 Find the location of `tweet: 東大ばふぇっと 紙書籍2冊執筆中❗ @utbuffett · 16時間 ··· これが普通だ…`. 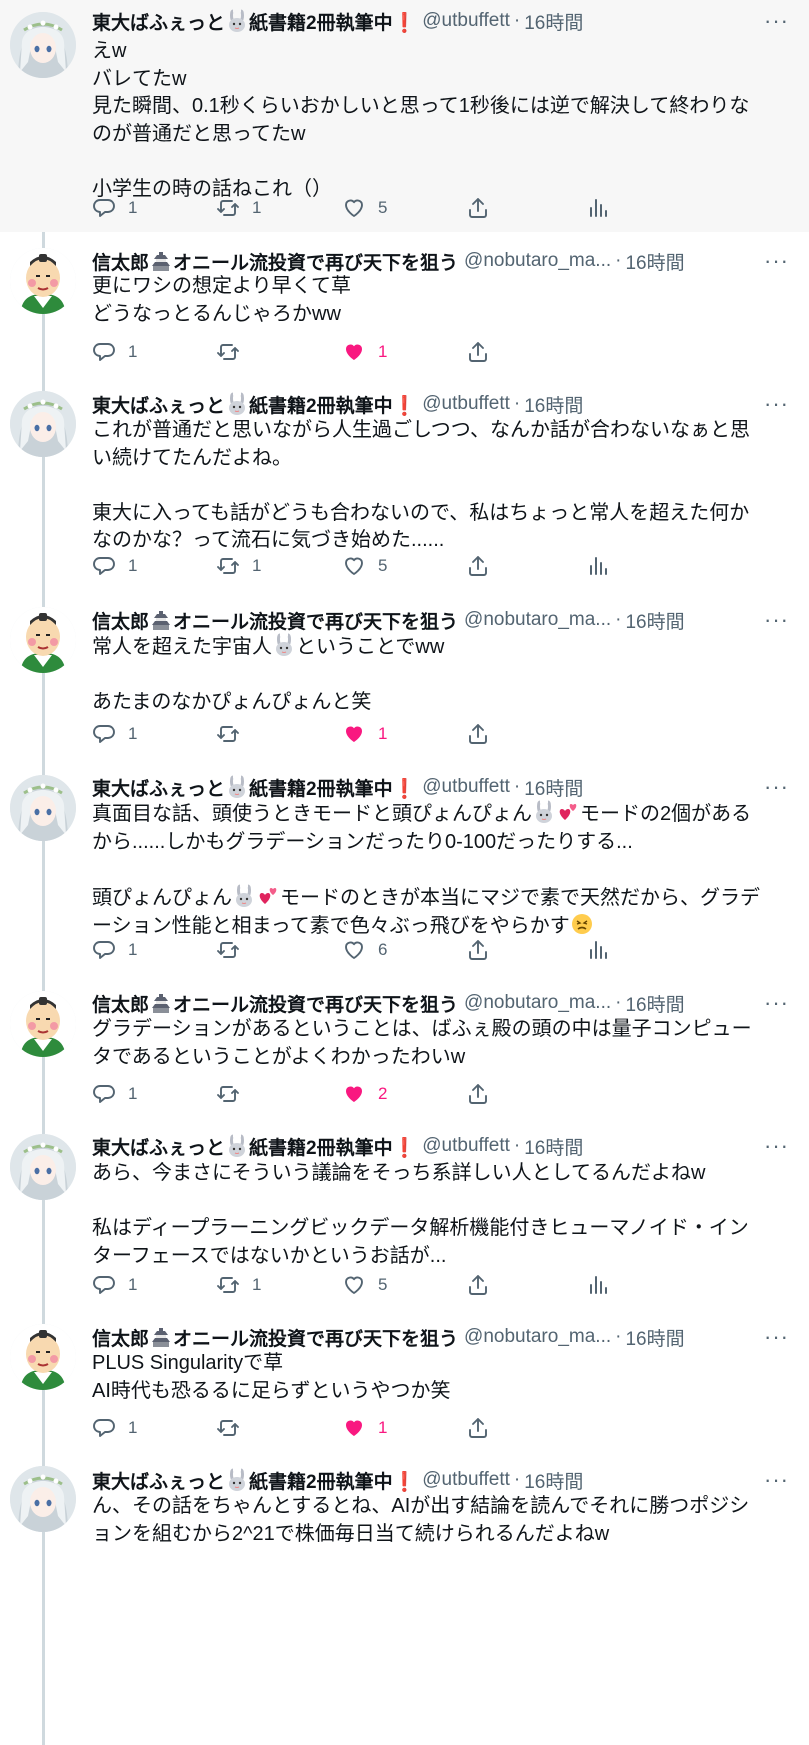

tweet: 東大ばふぇっと 紙書籍2冊執筆中❗ @utbuffett · 16時間 ··· これが普通だ… is located at coordinates (404, 488).